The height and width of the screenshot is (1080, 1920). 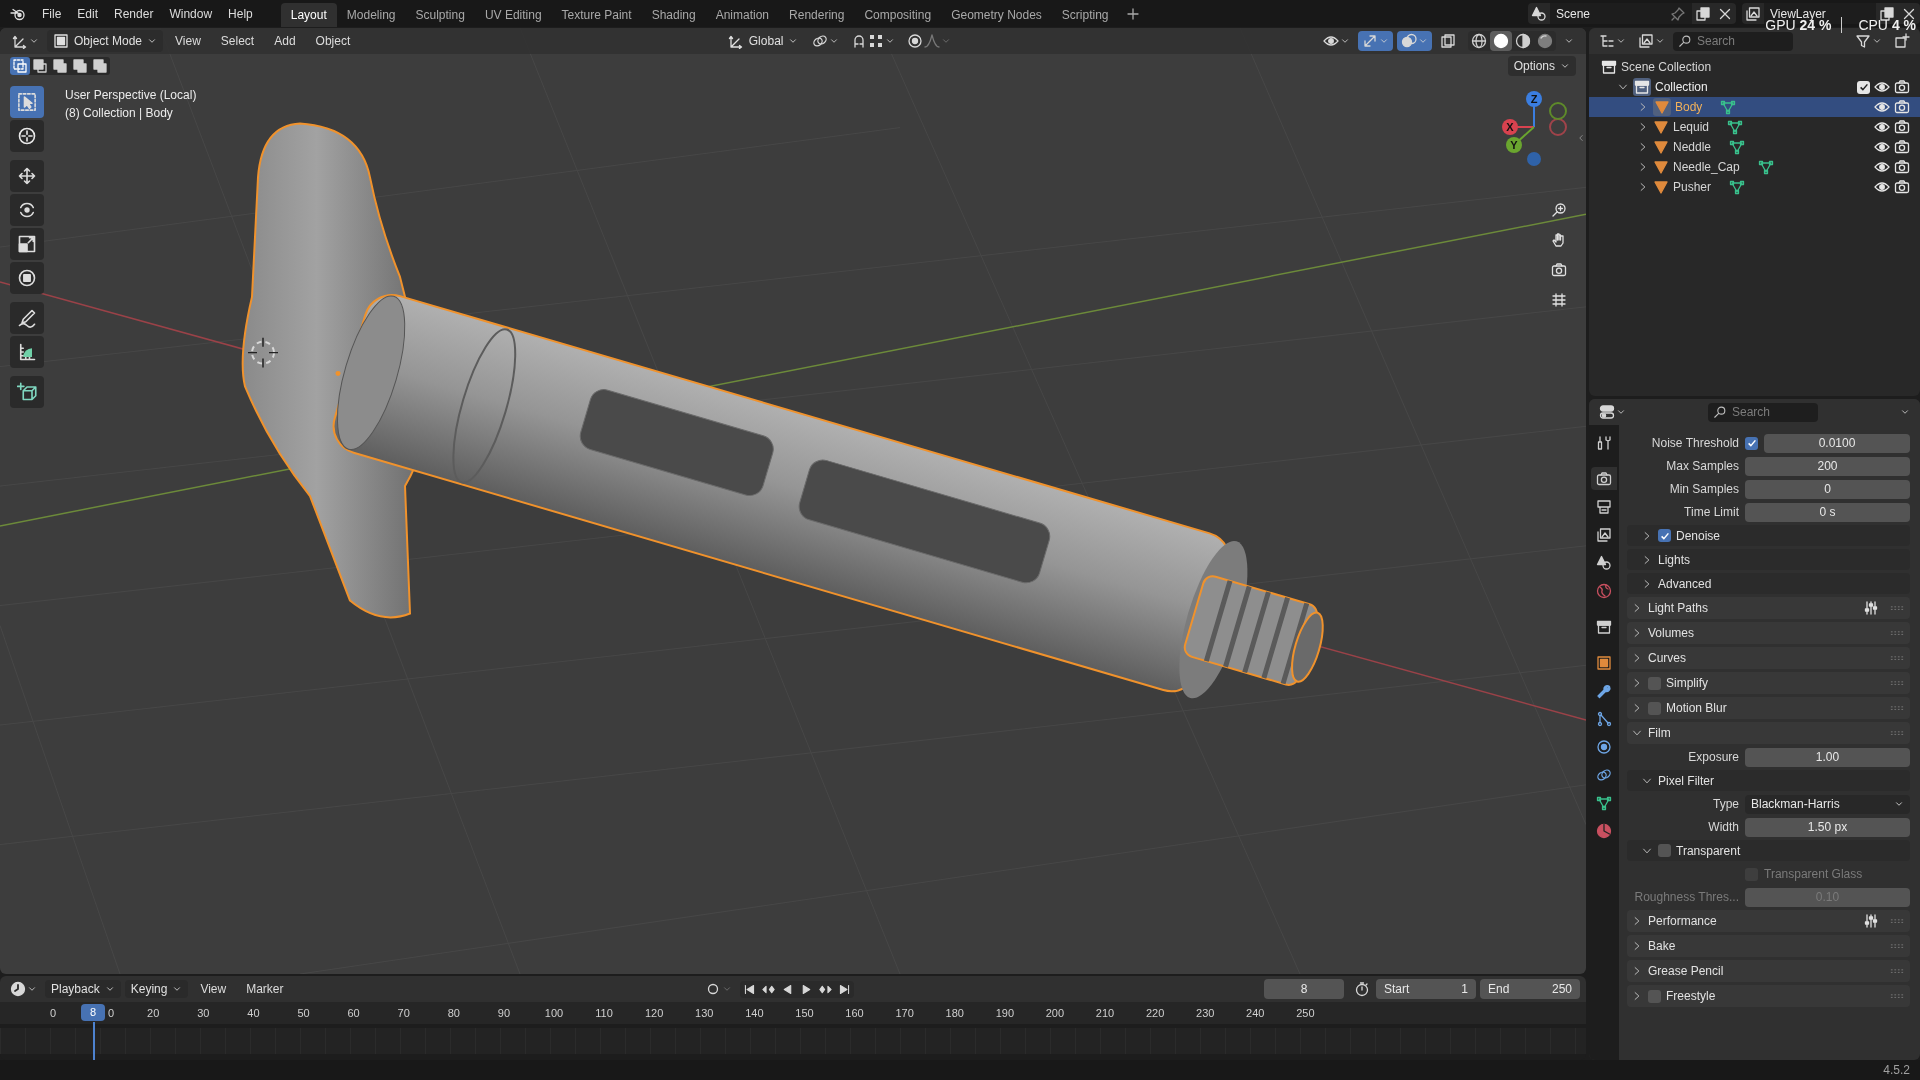 What do you see at coordinates (119, 113) in the screenshot?
I see `viewport-info-text: (8) Collection | Body` at bounding box center [119, 113].